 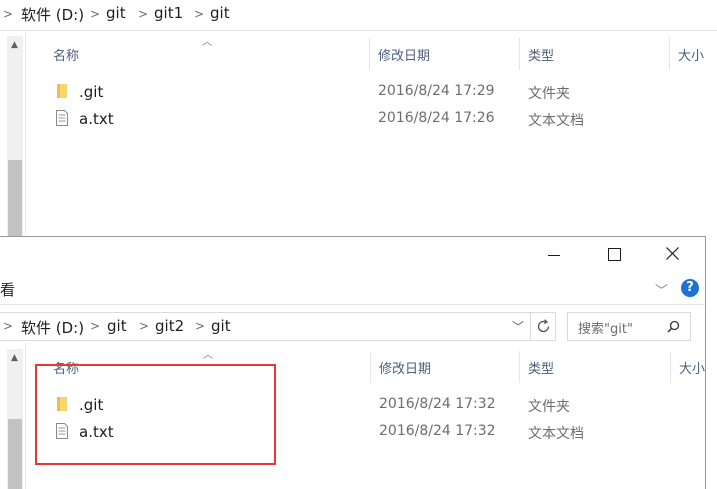 What do you see at coordinates (614, 254) in the screenshot?
I see `maximize-button` at bounding box center [614, 254].